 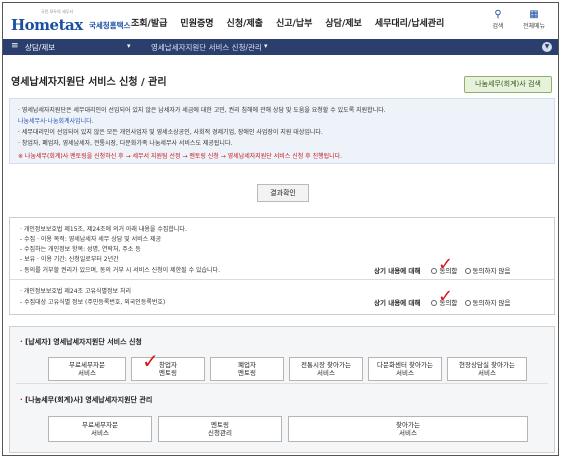 What do you see at coordinates (69, 259) in the screenshot?
I see `consent-text: - 보유 · 이용 기간: 신청일로부터 2년간` at bounding box center [69, 259].